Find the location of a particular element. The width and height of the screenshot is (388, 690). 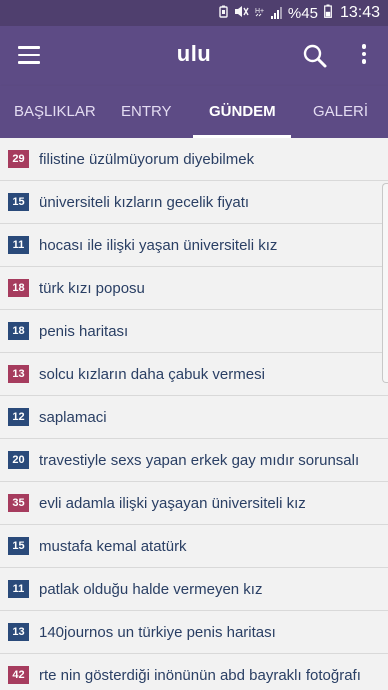

tab-galeri: GALERİ is located at coordinates (340, 112).